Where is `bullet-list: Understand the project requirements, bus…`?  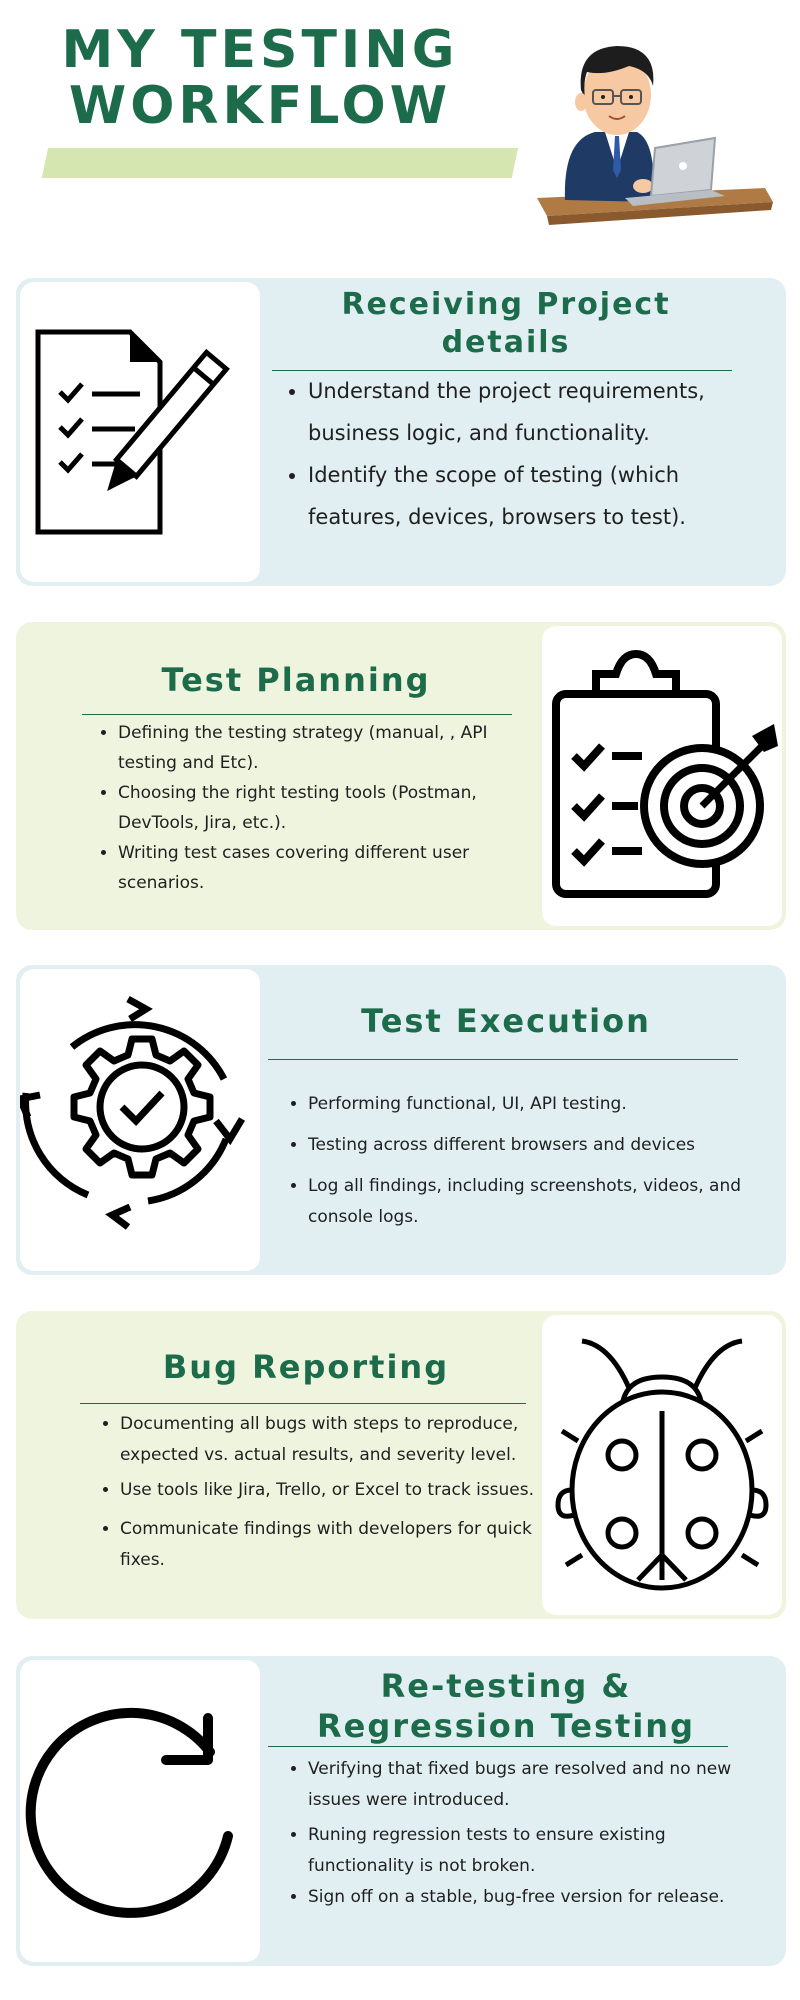 bullet-list: Understand the project requirements, bus… is located at coordinates (532, 454).